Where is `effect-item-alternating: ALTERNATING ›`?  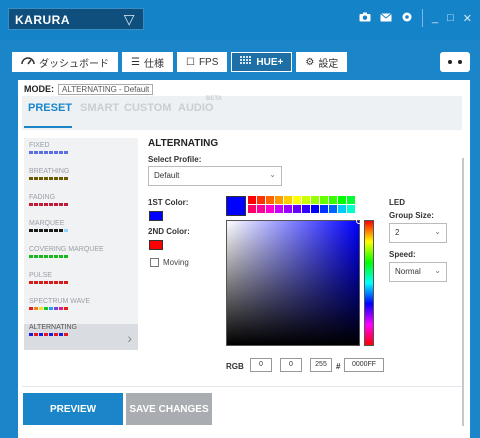 effect-item-alternating: ALTERNATING › is located at coordinates (81, 337).